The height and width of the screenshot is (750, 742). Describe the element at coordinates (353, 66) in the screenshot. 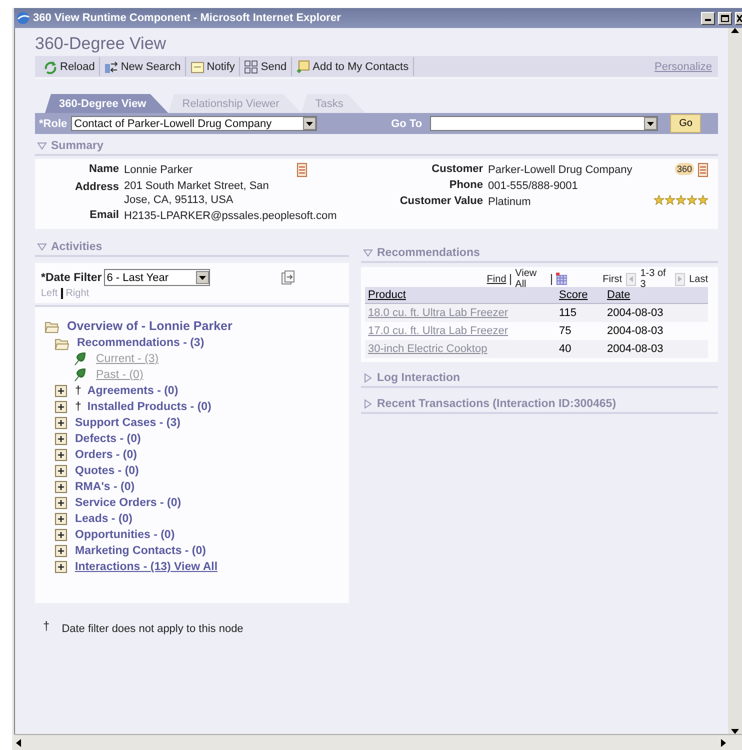

I see `toolbar-button: Add to My Contacts` at that location.